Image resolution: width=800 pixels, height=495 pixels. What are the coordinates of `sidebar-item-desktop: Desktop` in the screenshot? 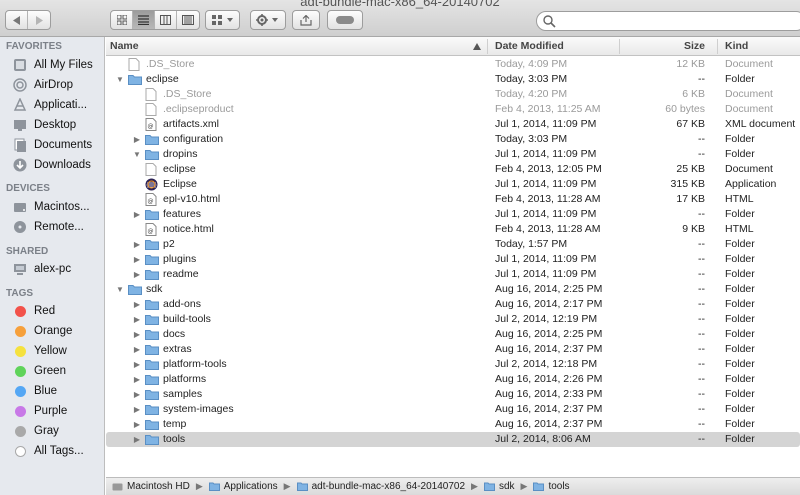 It's located at (58, 125).